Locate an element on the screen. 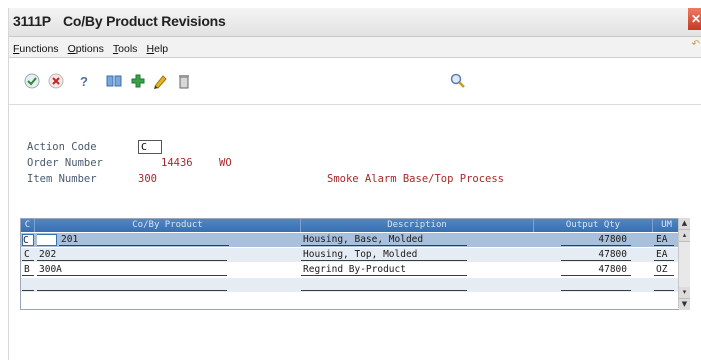 The width and height of the screenshot is (701, 361). ok-check-icon is located at coordinates (32, 81).